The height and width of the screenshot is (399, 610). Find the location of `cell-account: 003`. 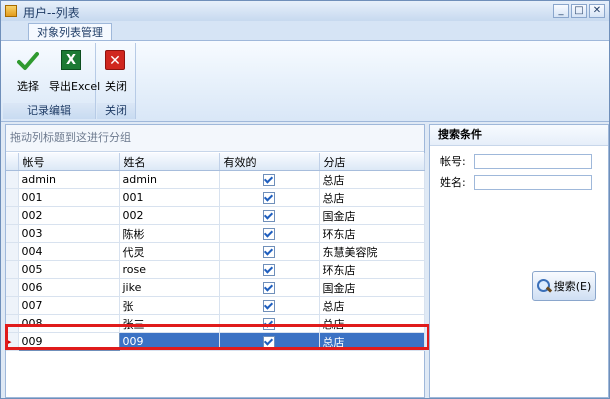

cell-account: 003 is located at coordinates (69, 233).